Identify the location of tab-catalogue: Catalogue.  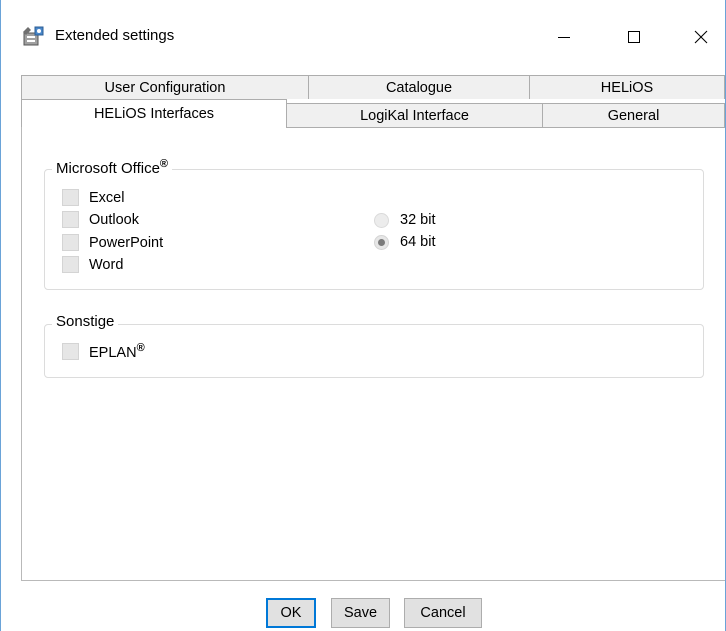
(419, 87).